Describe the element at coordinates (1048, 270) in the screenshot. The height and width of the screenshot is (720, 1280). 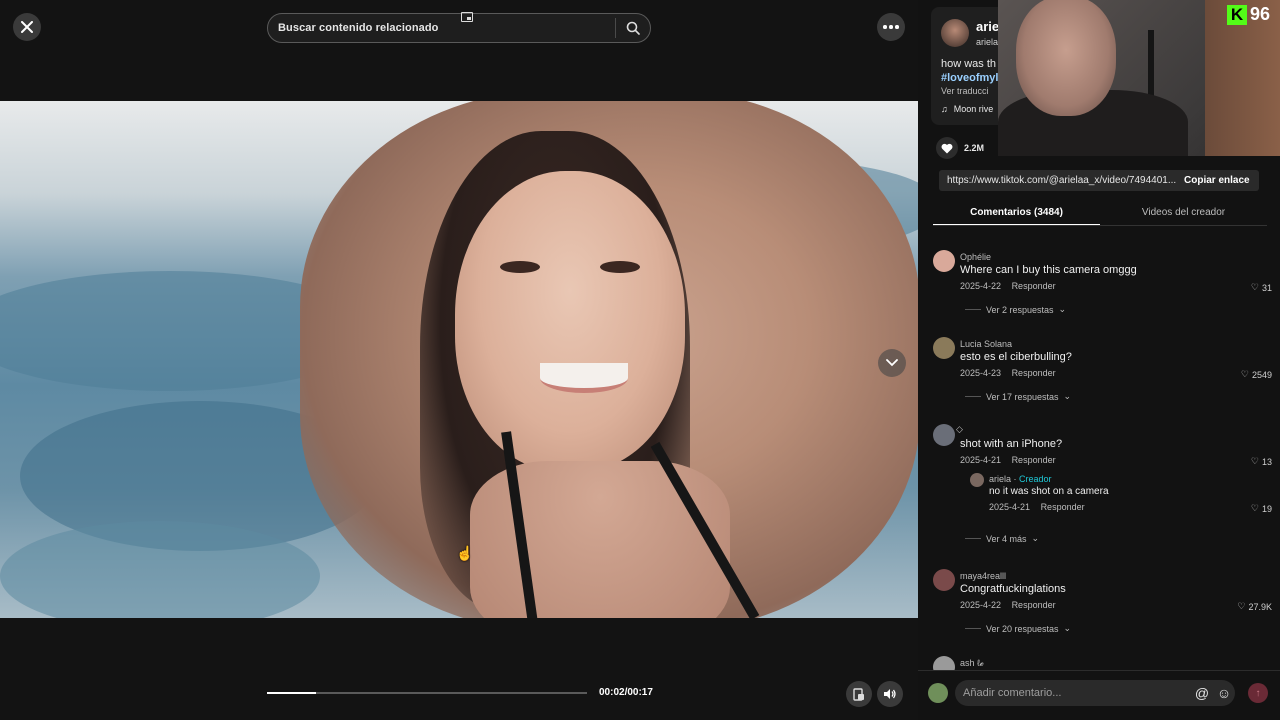
I see `comment-text: Where can I buy this camera omggg` at that location.